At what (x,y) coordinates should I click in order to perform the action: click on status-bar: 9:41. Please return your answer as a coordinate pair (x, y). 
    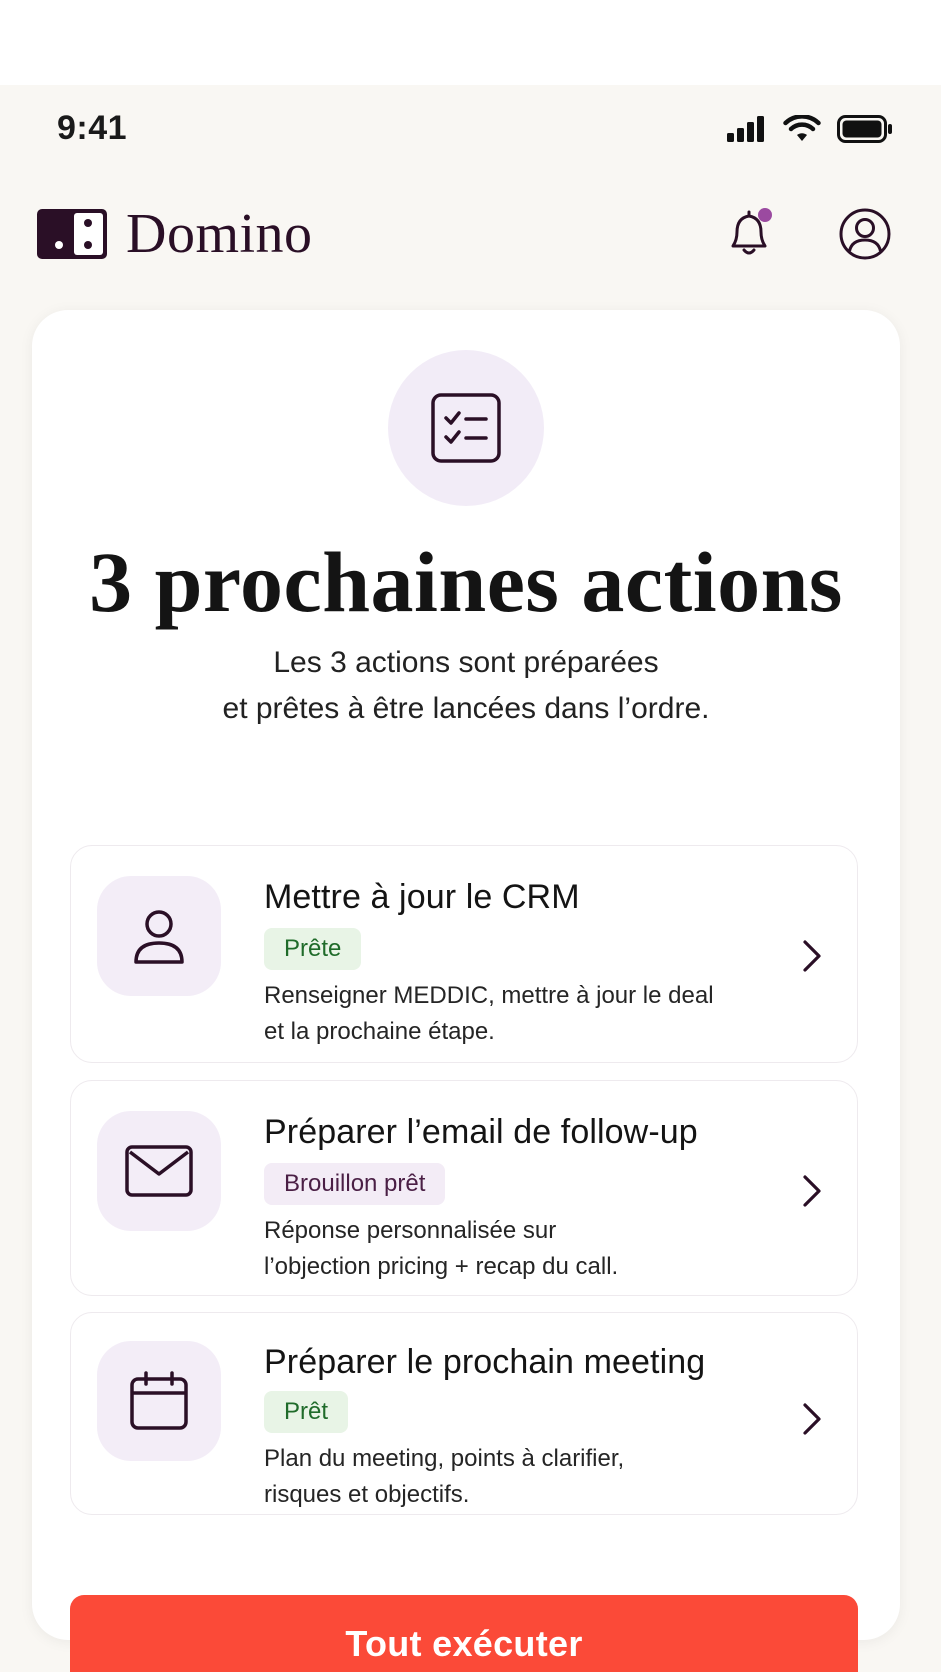
    Looking at the image, I should click on (470, 130).